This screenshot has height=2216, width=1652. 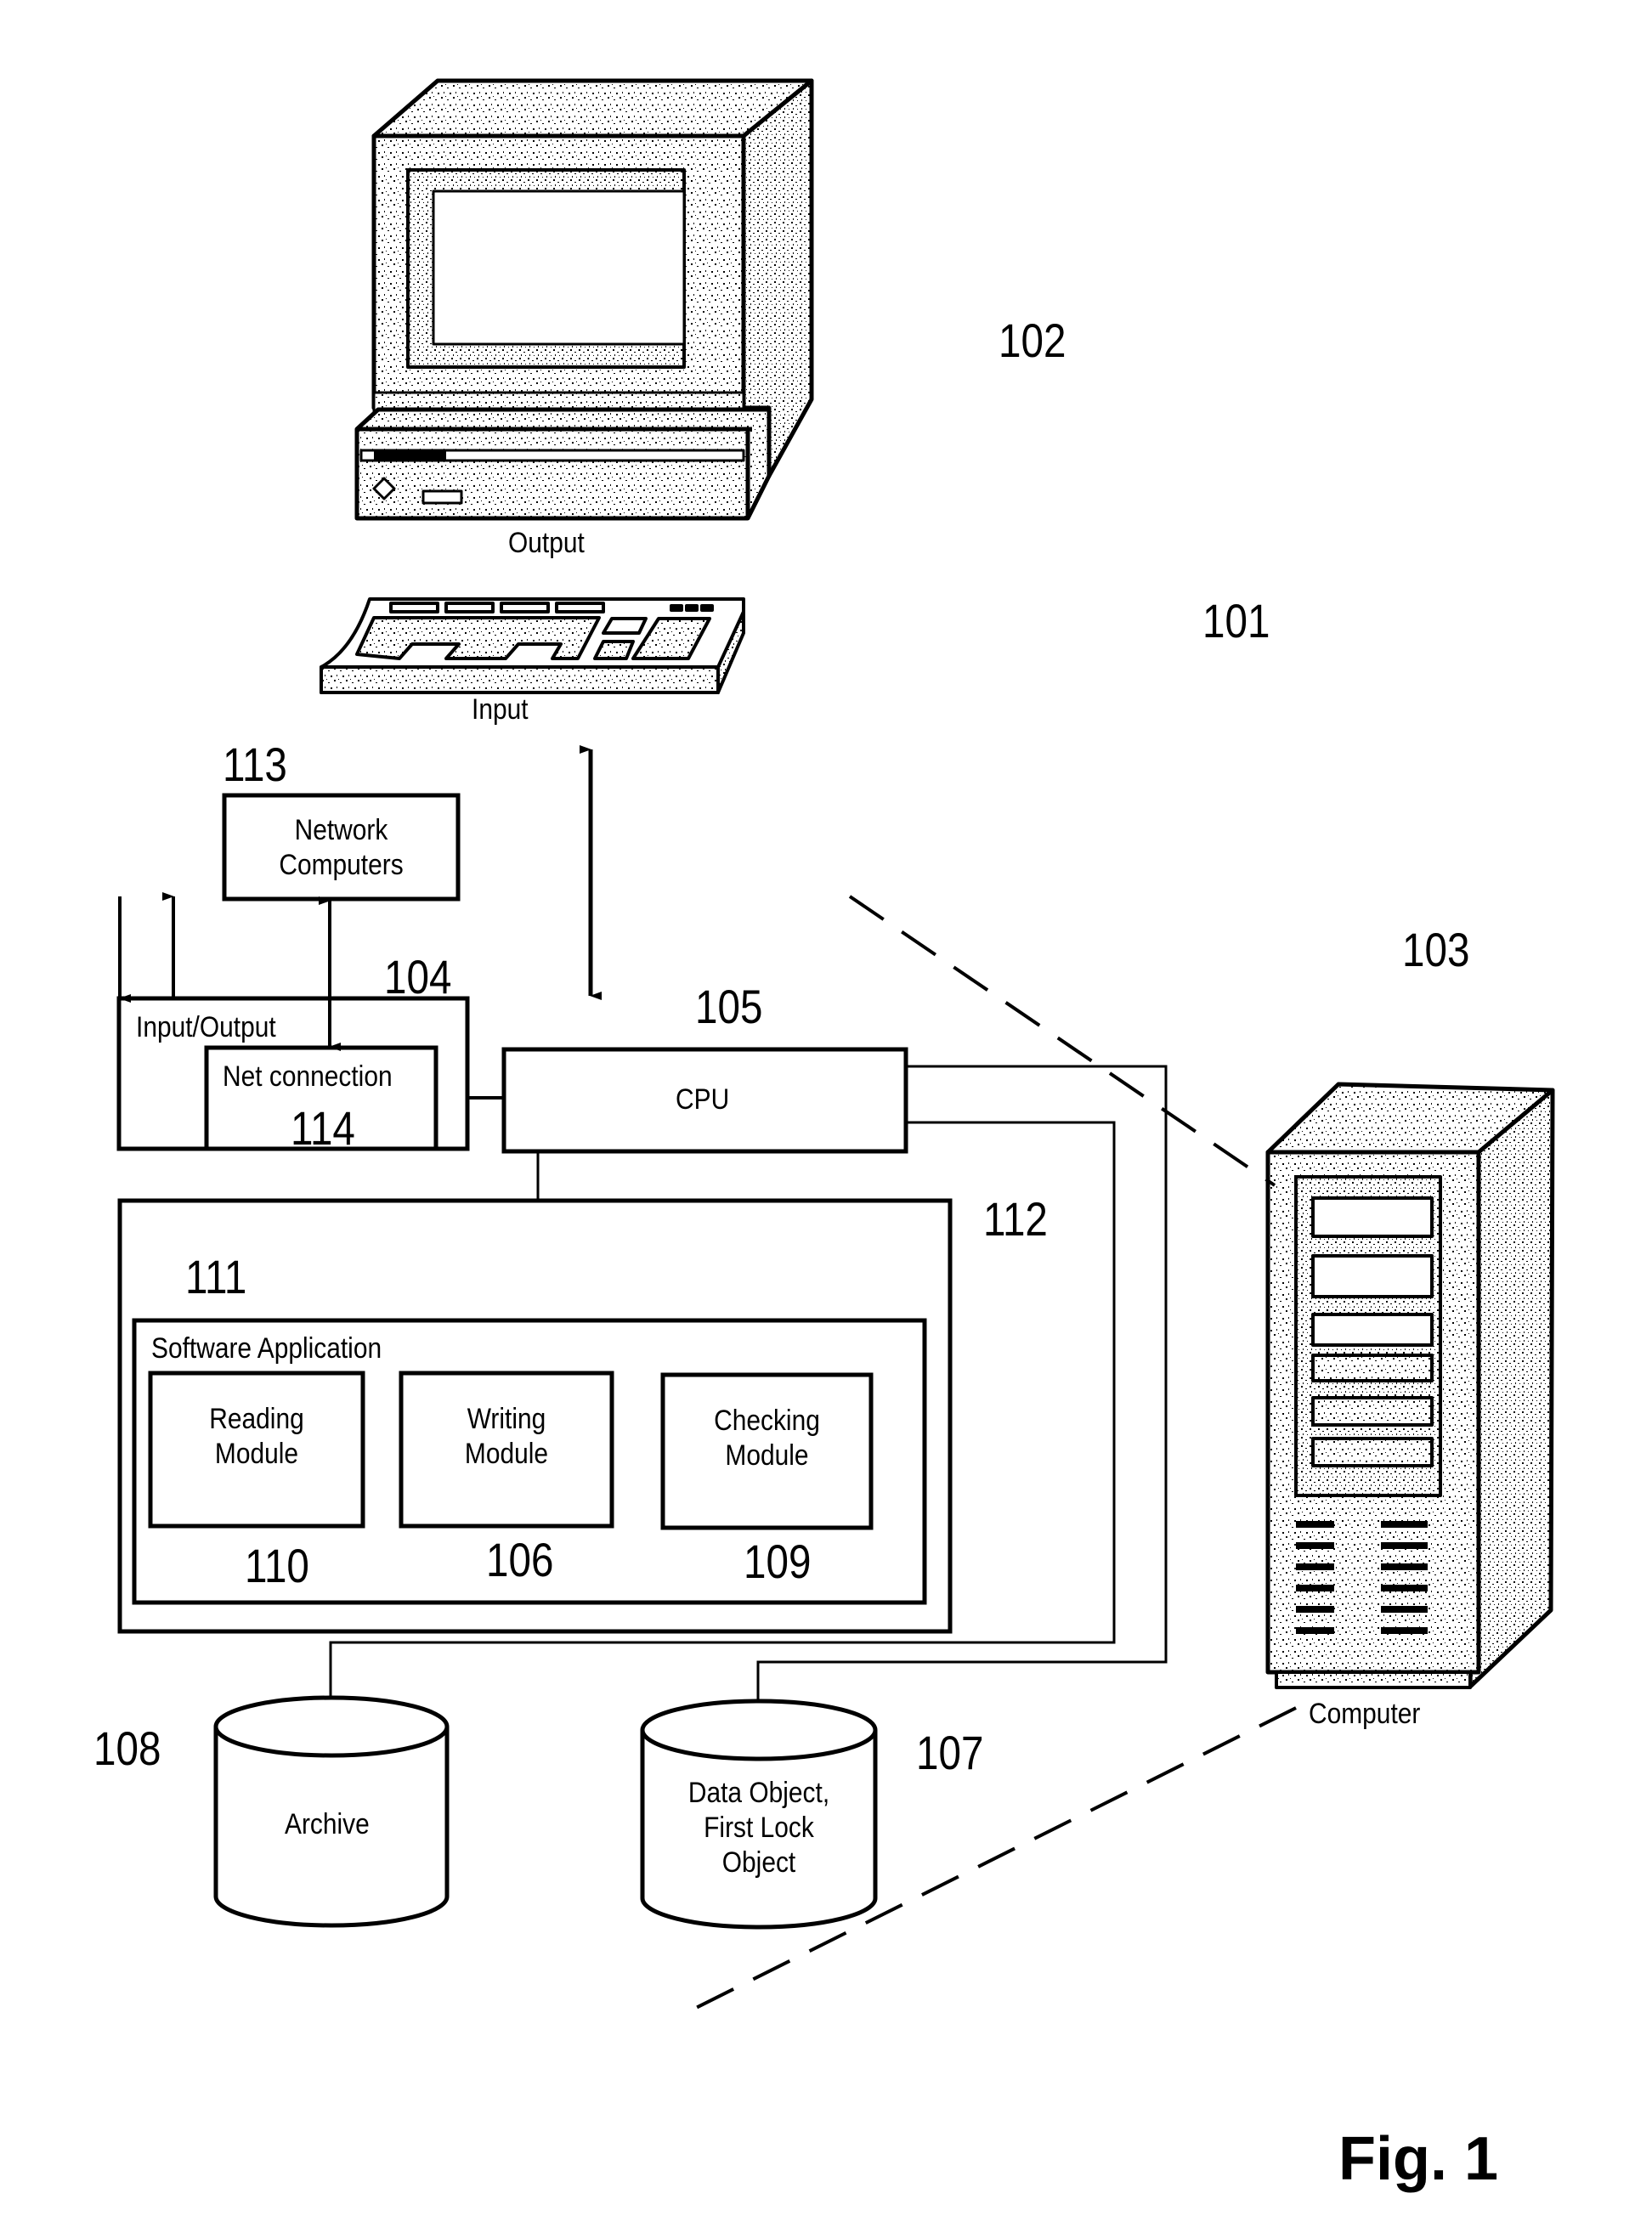 I want to click on archive-label: Archive, so click(x=327, y=1824).